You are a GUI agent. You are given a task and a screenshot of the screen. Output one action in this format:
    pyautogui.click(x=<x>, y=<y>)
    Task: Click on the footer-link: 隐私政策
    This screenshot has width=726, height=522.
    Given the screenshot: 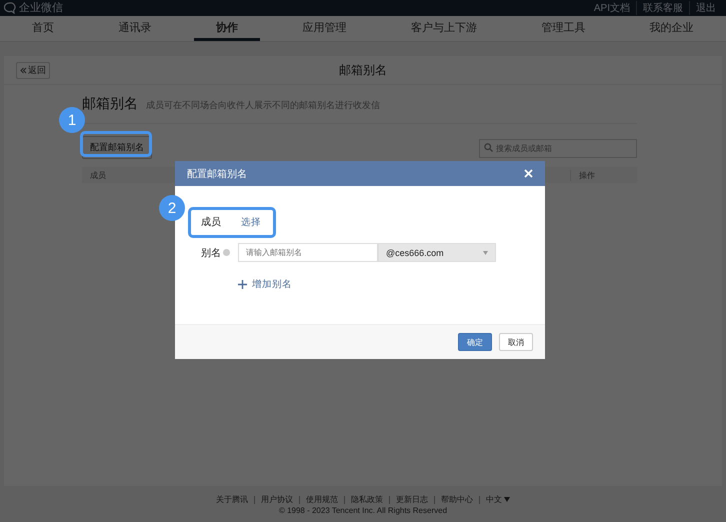 What is the action you would take?
    pyautogui.click(x=367, y=500)
    